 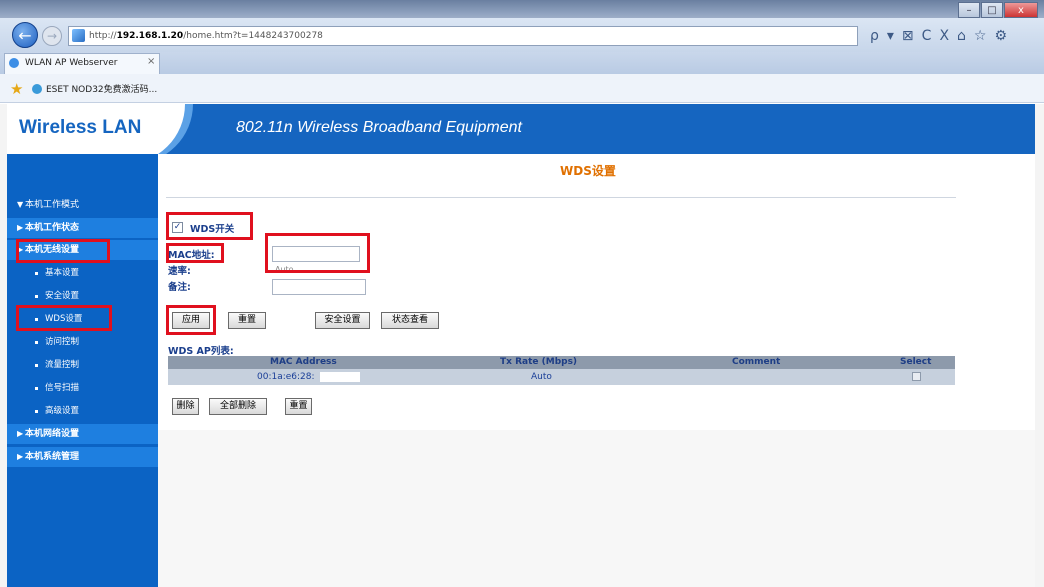 What do you see at coordinates (82, 411) in the screenshot?
I see `sidebar-item-advanced-settings: 高级设置` at bounding box center [82, 411].